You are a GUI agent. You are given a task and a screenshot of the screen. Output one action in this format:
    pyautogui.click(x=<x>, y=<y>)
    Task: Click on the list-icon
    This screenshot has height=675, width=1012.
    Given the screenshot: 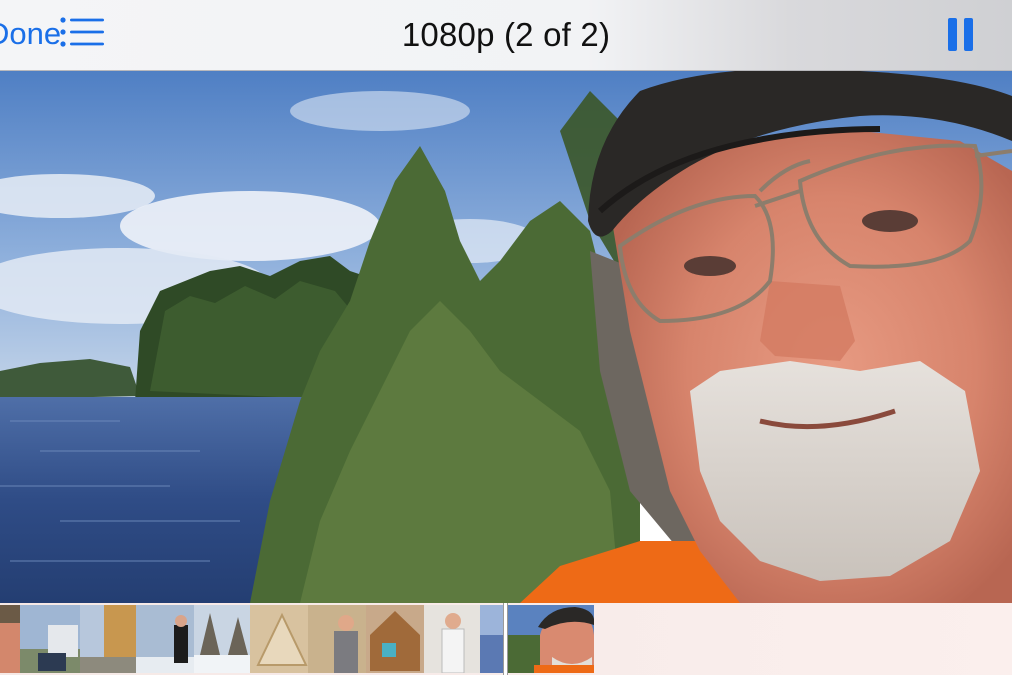 What is the action you would take?
    pyautogui.click(x=83, y=33)
    